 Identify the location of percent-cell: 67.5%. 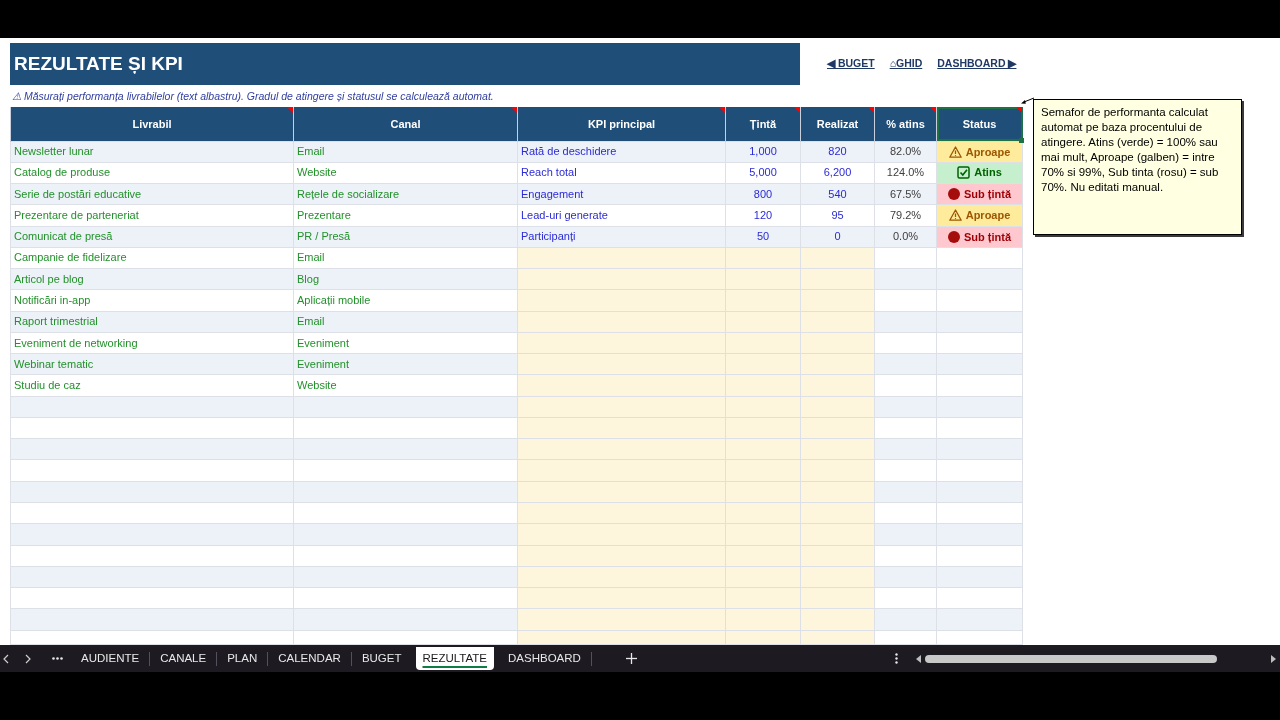
(905, 194).